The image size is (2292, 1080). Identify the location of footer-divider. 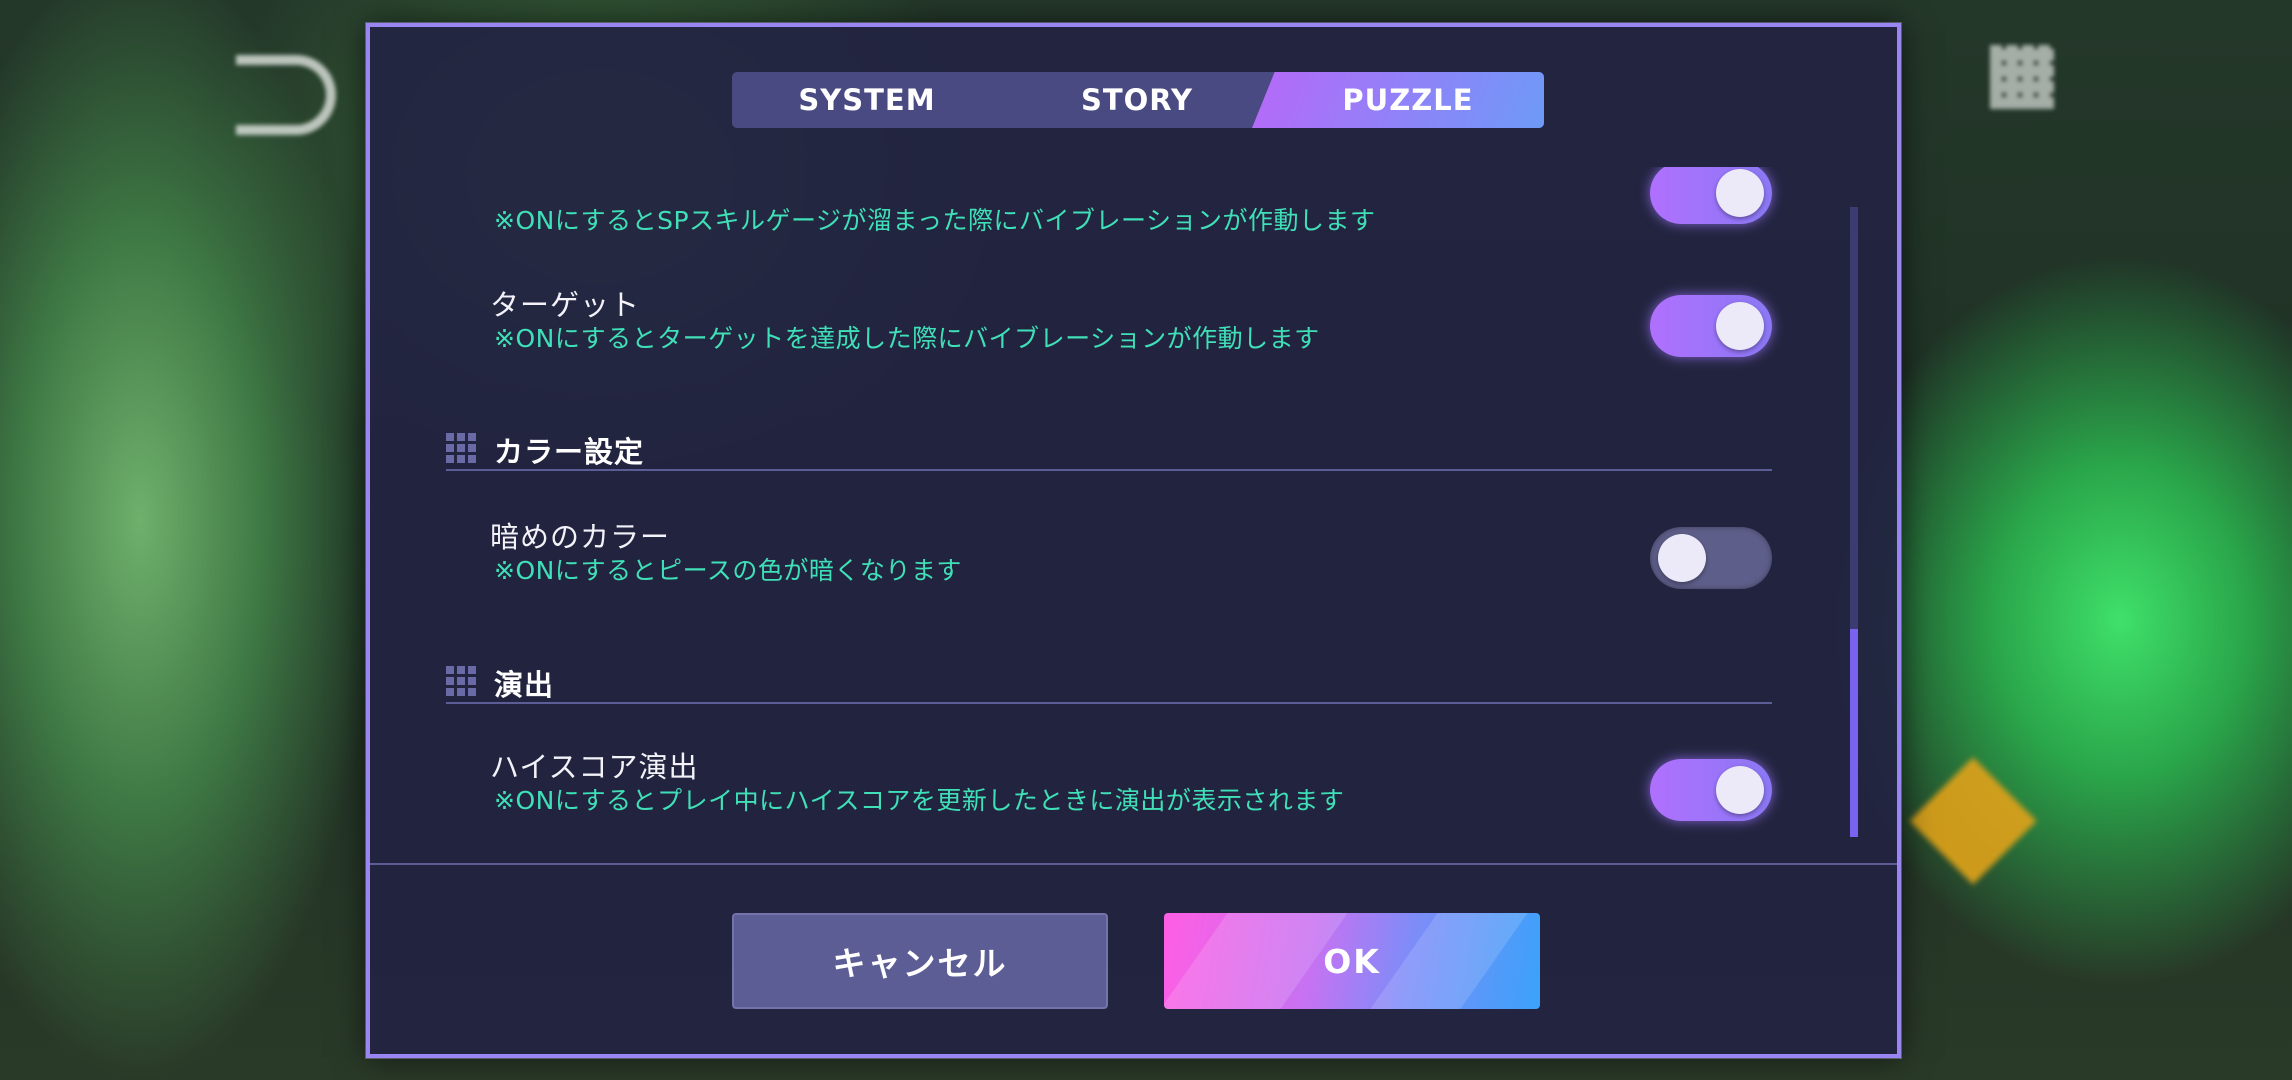
(1133, 864).